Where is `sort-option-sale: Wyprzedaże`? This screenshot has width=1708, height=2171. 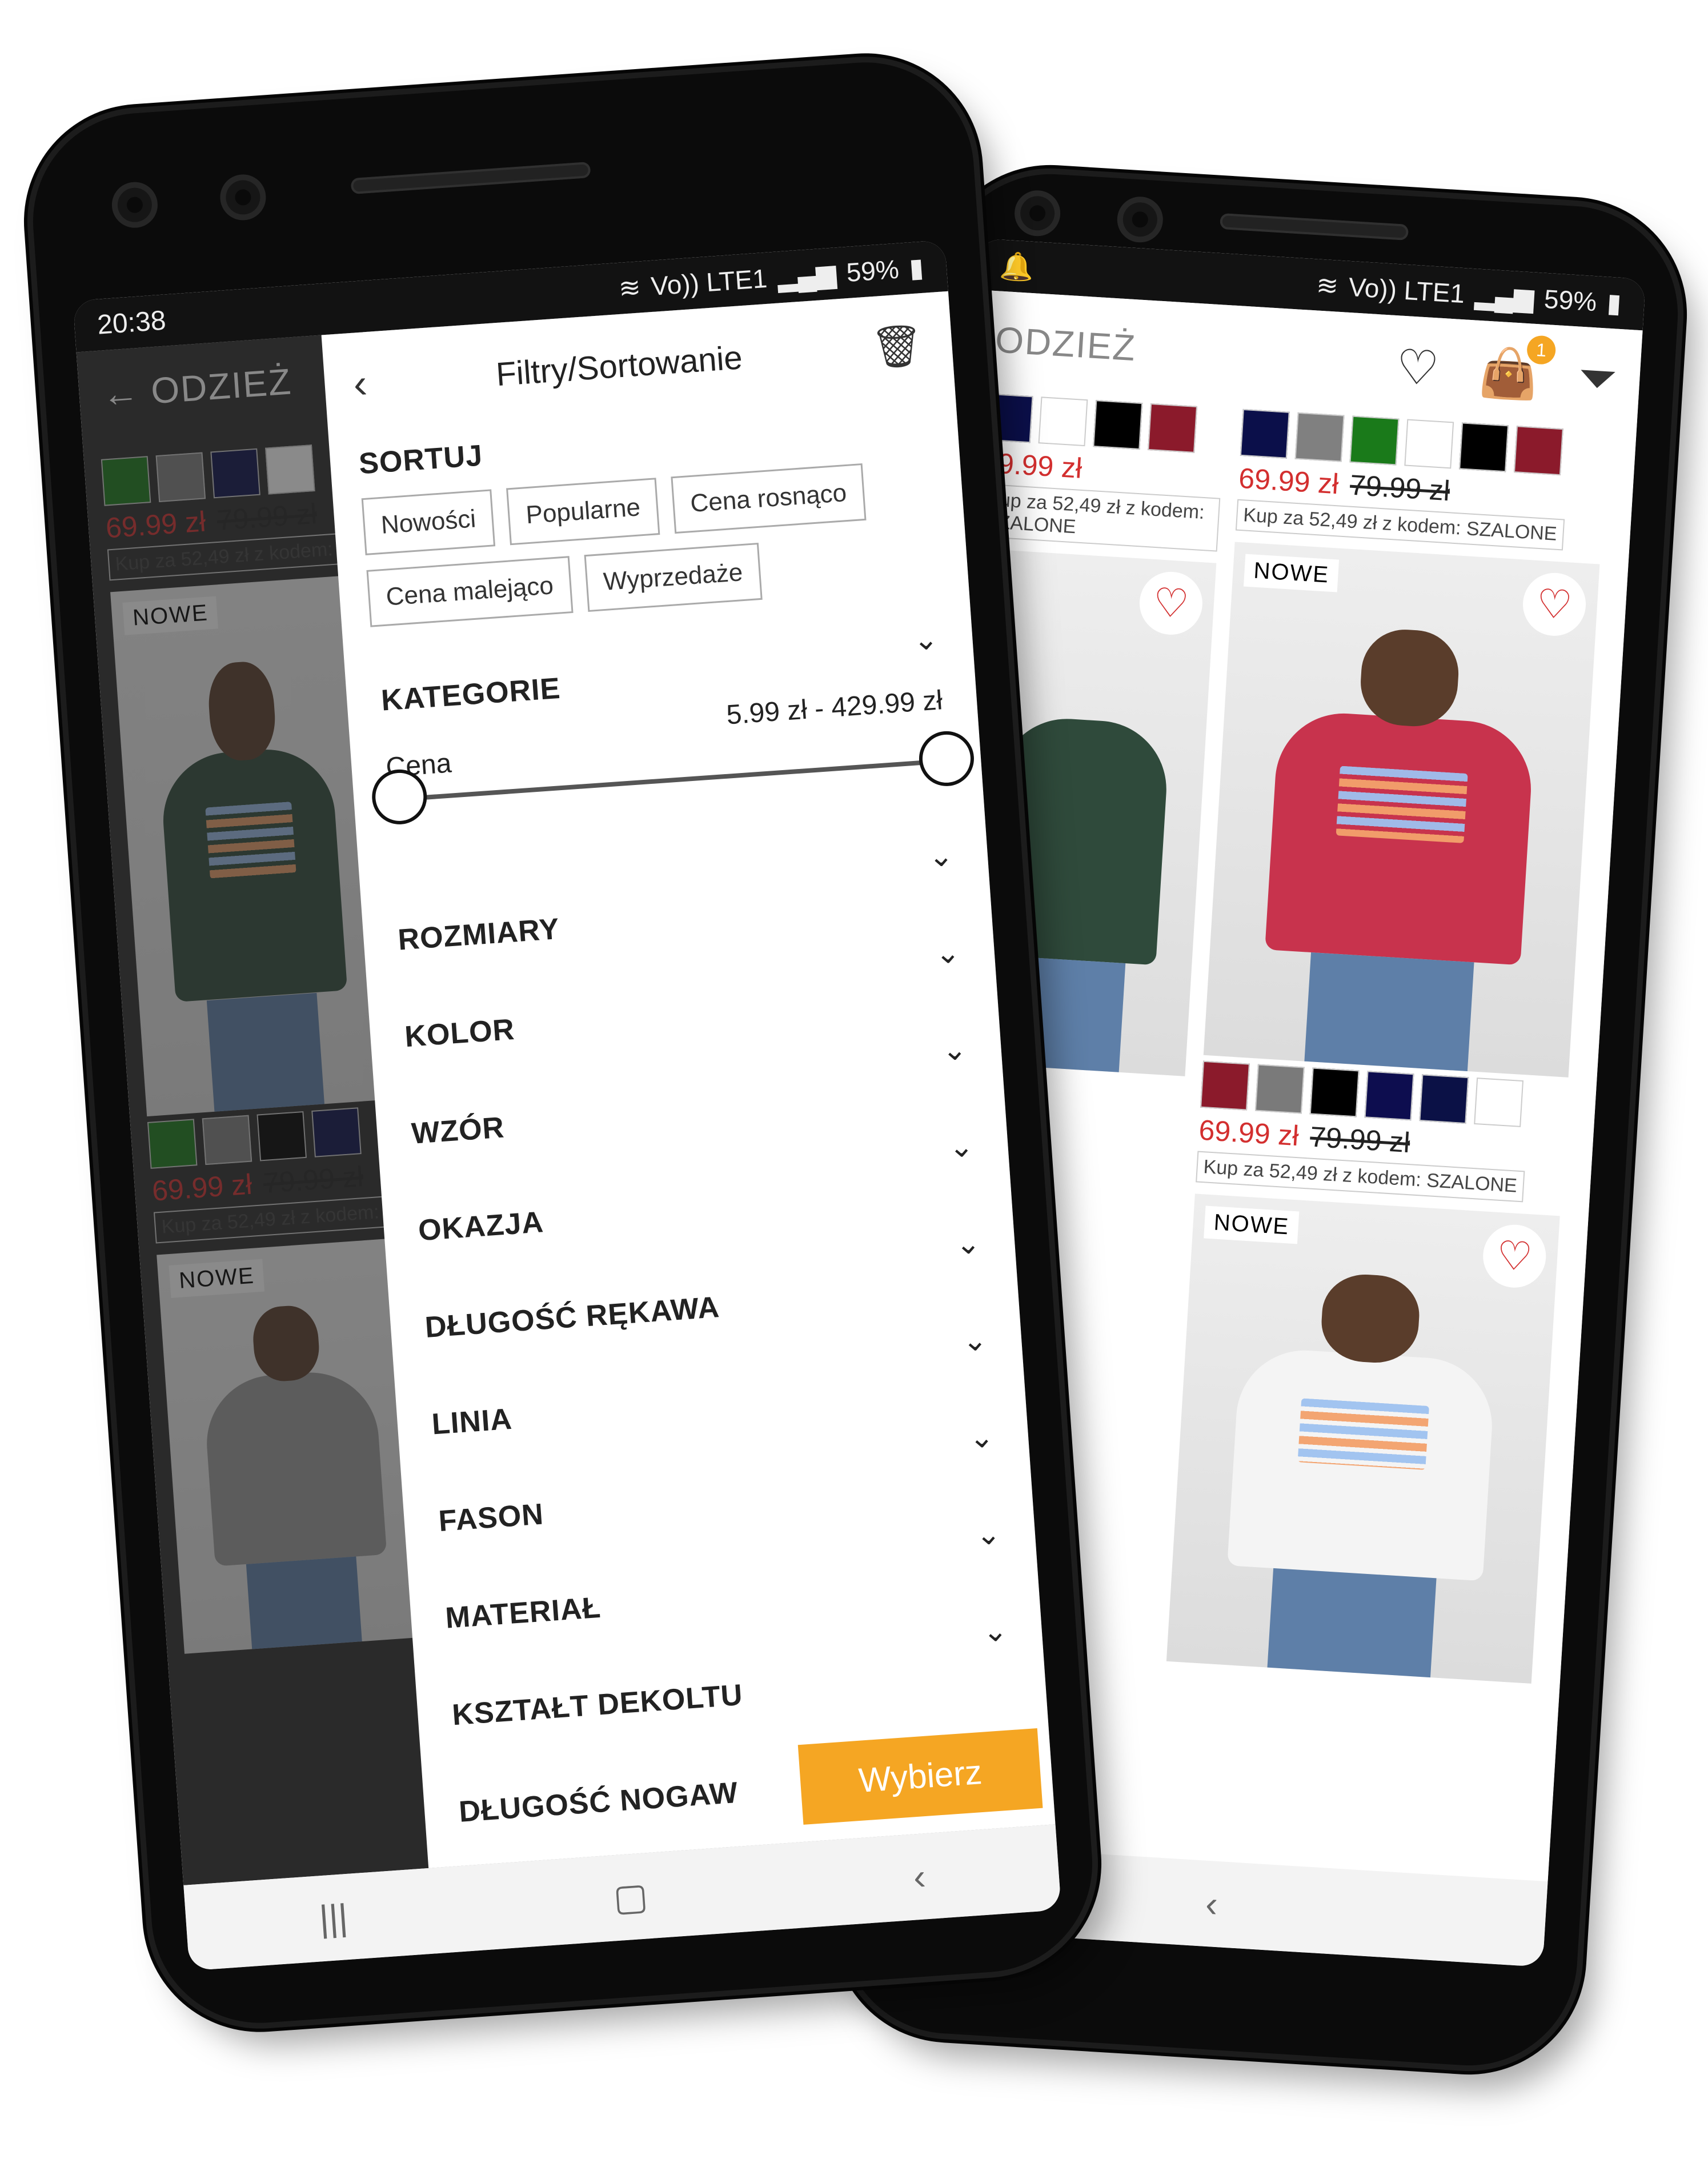 sort-option-sale: Wyprzedaże is located at coordinates (674, 577).